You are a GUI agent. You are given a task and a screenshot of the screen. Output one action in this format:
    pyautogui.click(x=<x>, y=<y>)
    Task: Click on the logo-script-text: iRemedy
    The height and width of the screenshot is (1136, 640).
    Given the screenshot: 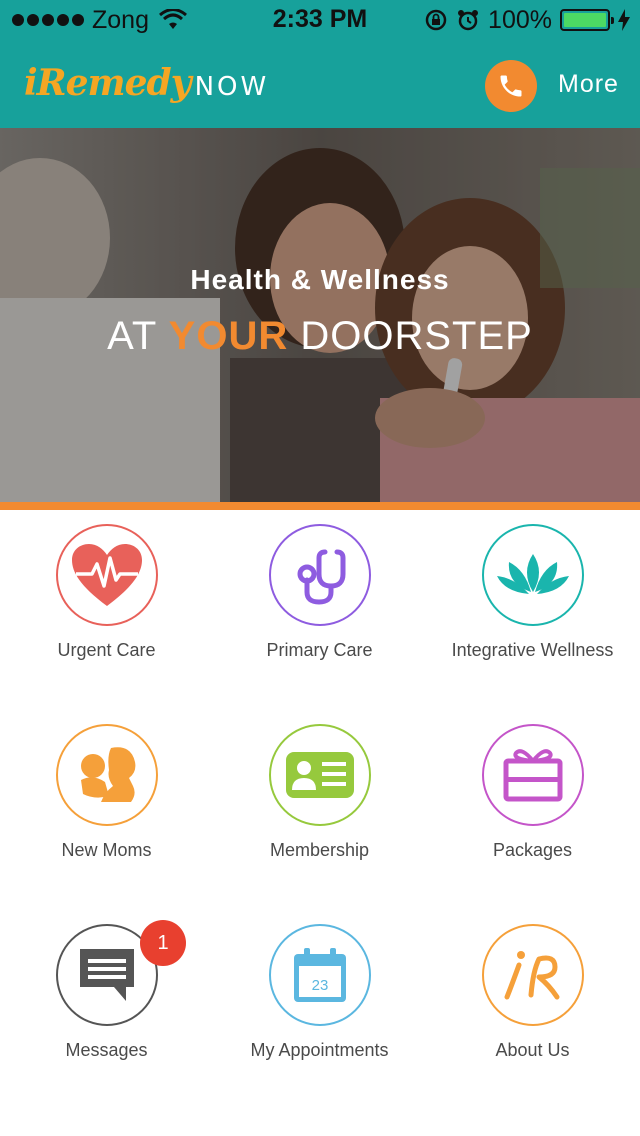 What is the action you would take?
    pyautogui.click(x=108, y=83)
    